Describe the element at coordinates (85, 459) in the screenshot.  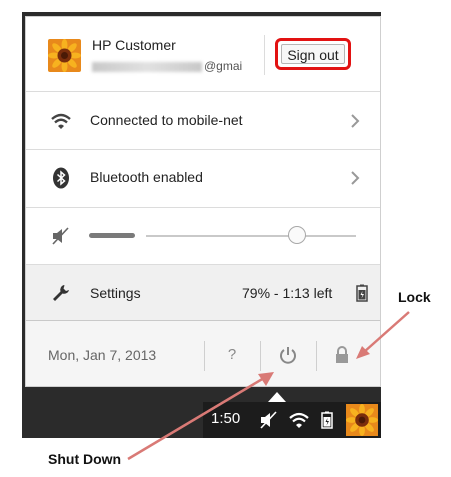
I see `shutdown-callout: Shut Down` at that location.